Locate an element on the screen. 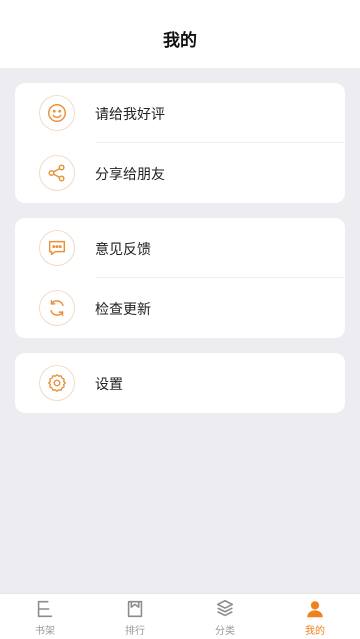  feedback-icon is located at coordinates (57, 248).